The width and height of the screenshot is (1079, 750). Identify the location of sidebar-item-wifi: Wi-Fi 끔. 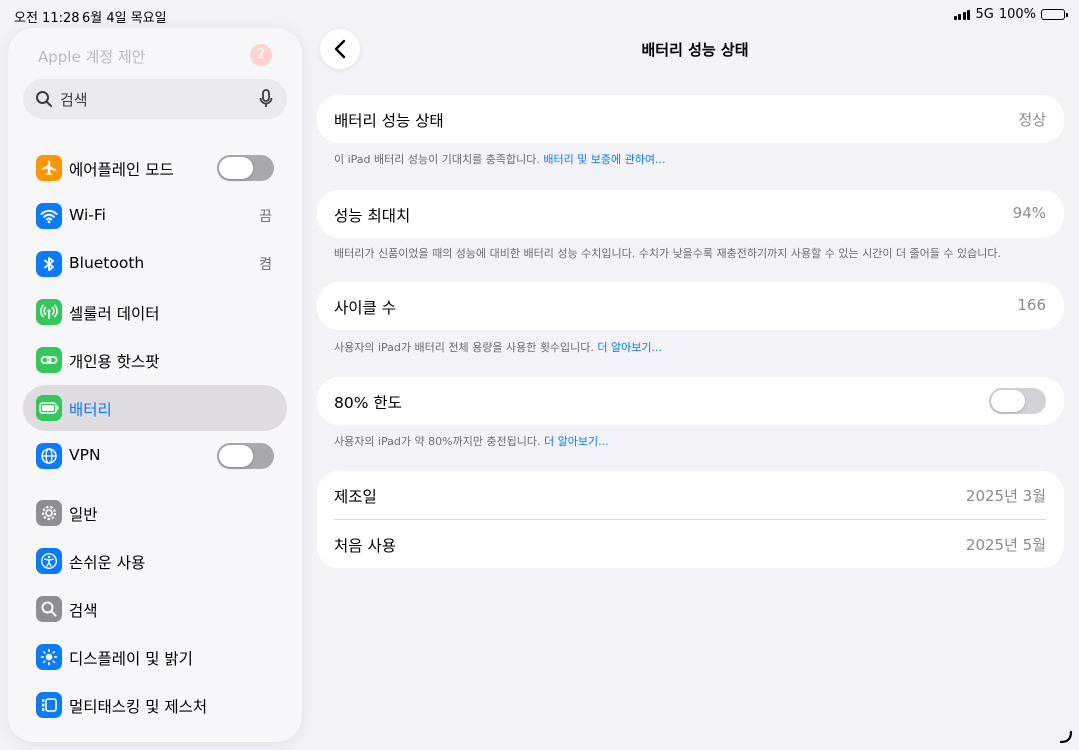
(155, 216).